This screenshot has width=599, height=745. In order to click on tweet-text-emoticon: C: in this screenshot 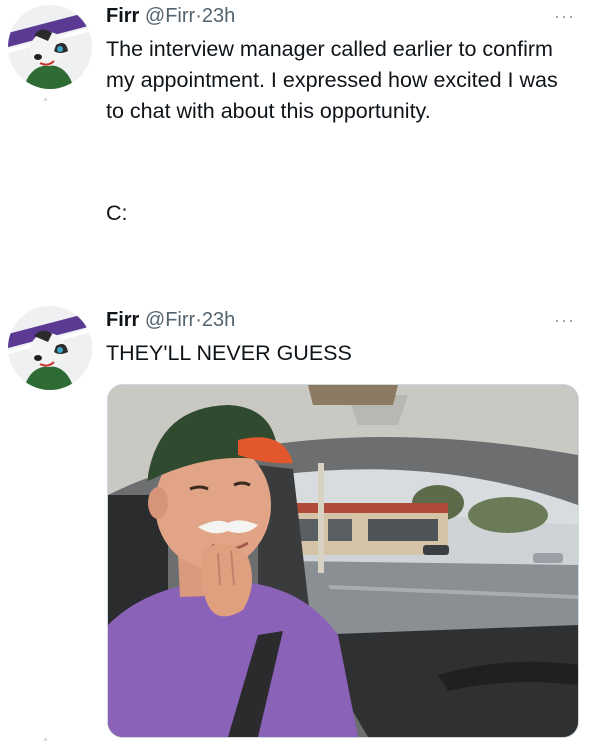, I will do `click(117, 213)`.